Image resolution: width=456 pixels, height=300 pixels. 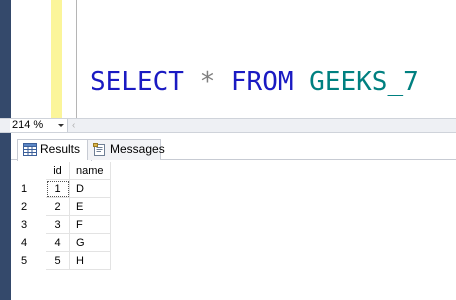 I want to click on tab-results: Results, so click(x=54, y=150).